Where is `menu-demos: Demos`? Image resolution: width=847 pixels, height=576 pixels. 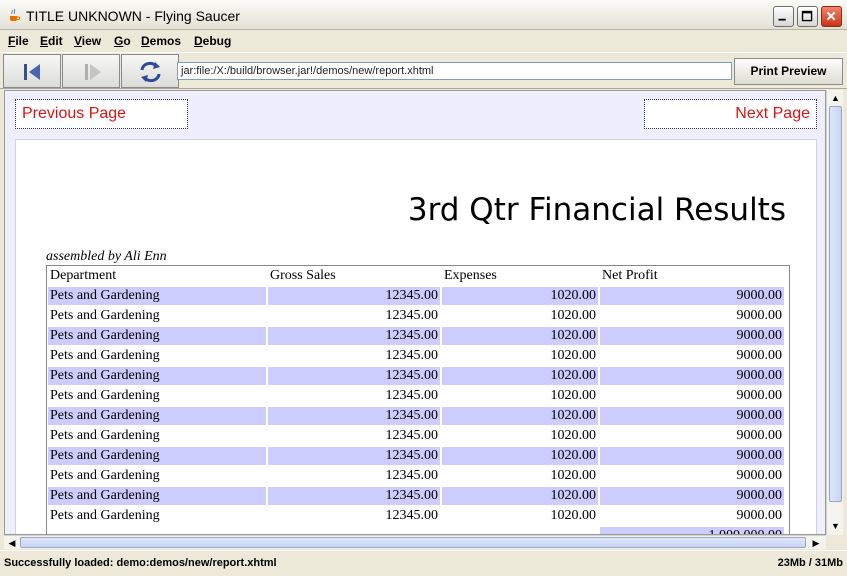 menu-demos: Demos is located at coordinates (161, 41).